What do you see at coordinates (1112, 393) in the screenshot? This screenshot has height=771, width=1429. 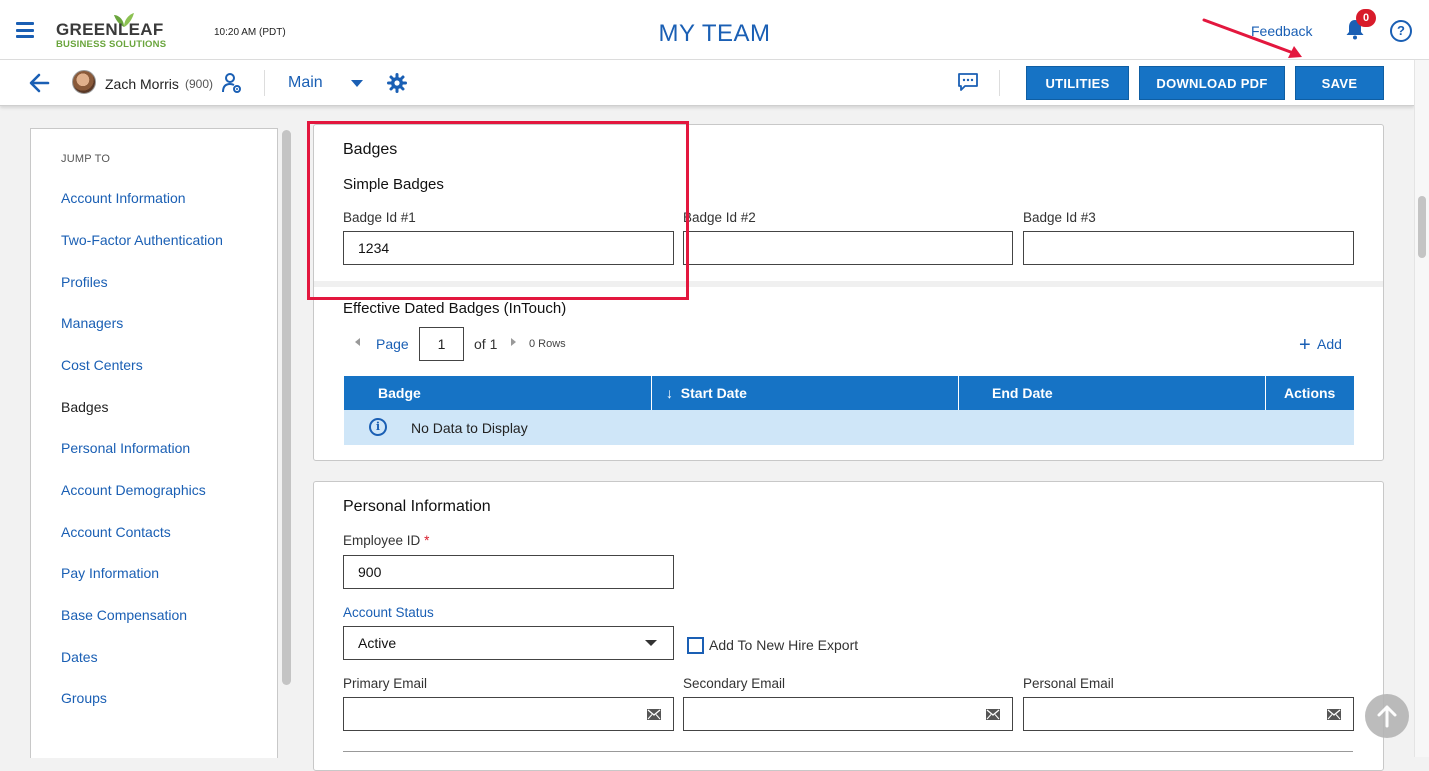 I see `column-header-end-date: End Date` at bounding box center [1112, 393].